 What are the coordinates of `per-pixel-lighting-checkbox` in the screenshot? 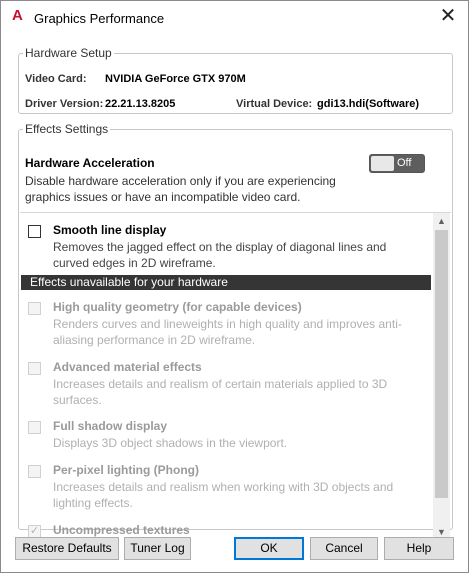 It's located at (34, 471).